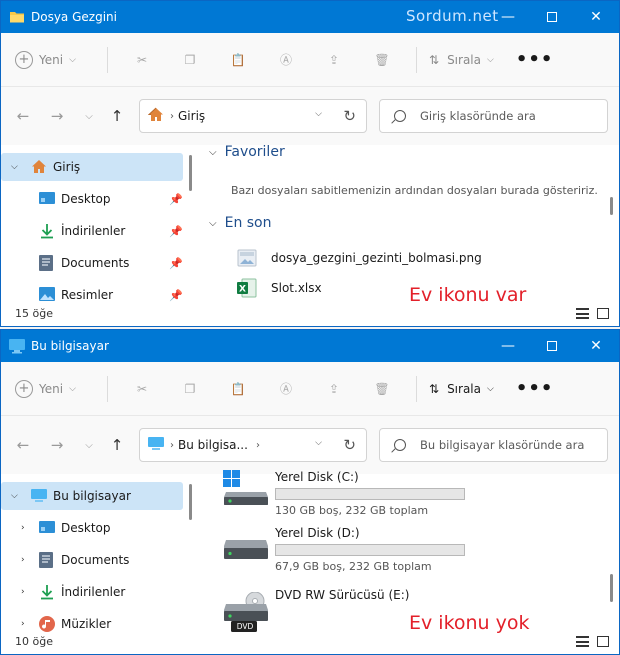 The height and width of the screenshot is (655, 620). I want to click on sidebar-item-label: Bu bilgisayar, so click(92, 496).